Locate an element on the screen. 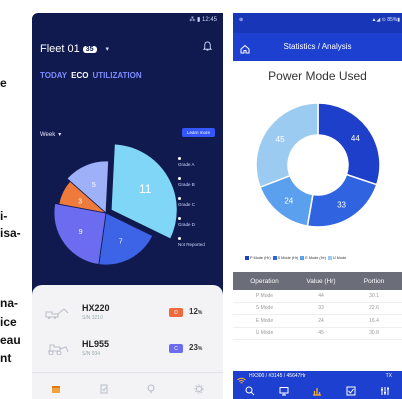 This screenshot has height=399, width=402. table-row: U Mode 45 30.8 is located at coordinates (317, 334).